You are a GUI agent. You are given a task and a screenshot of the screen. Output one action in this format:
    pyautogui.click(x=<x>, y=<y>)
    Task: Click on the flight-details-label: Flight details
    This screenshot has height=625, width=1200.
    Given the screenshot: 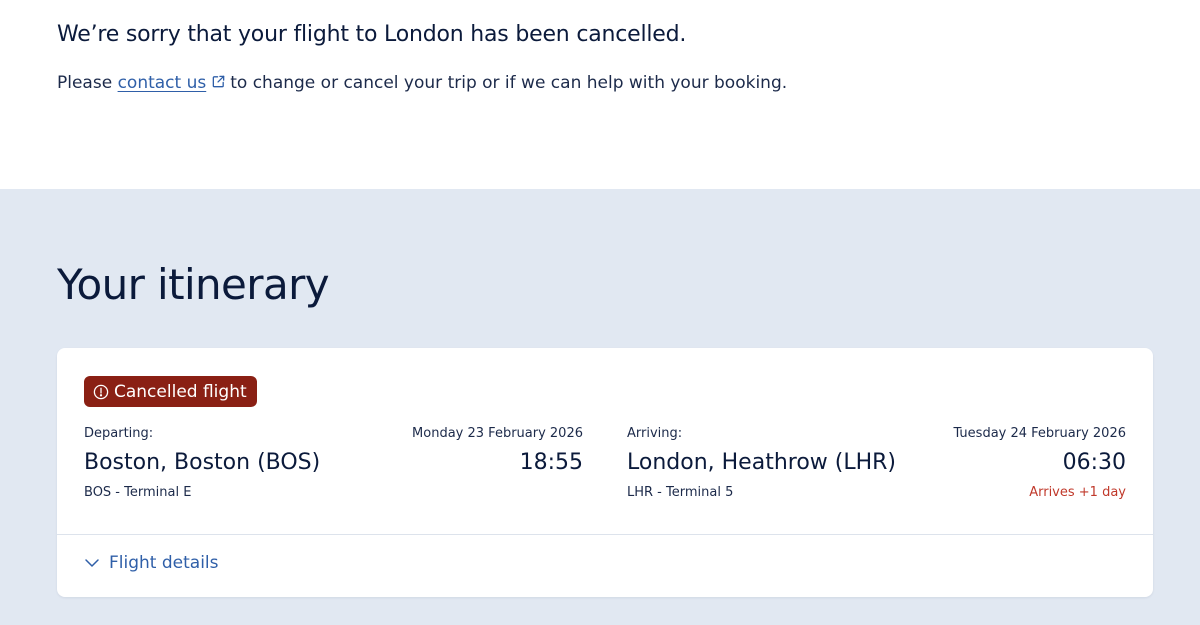 What is the action you would take?
    pyautogui.click(x=164, y=563)
    